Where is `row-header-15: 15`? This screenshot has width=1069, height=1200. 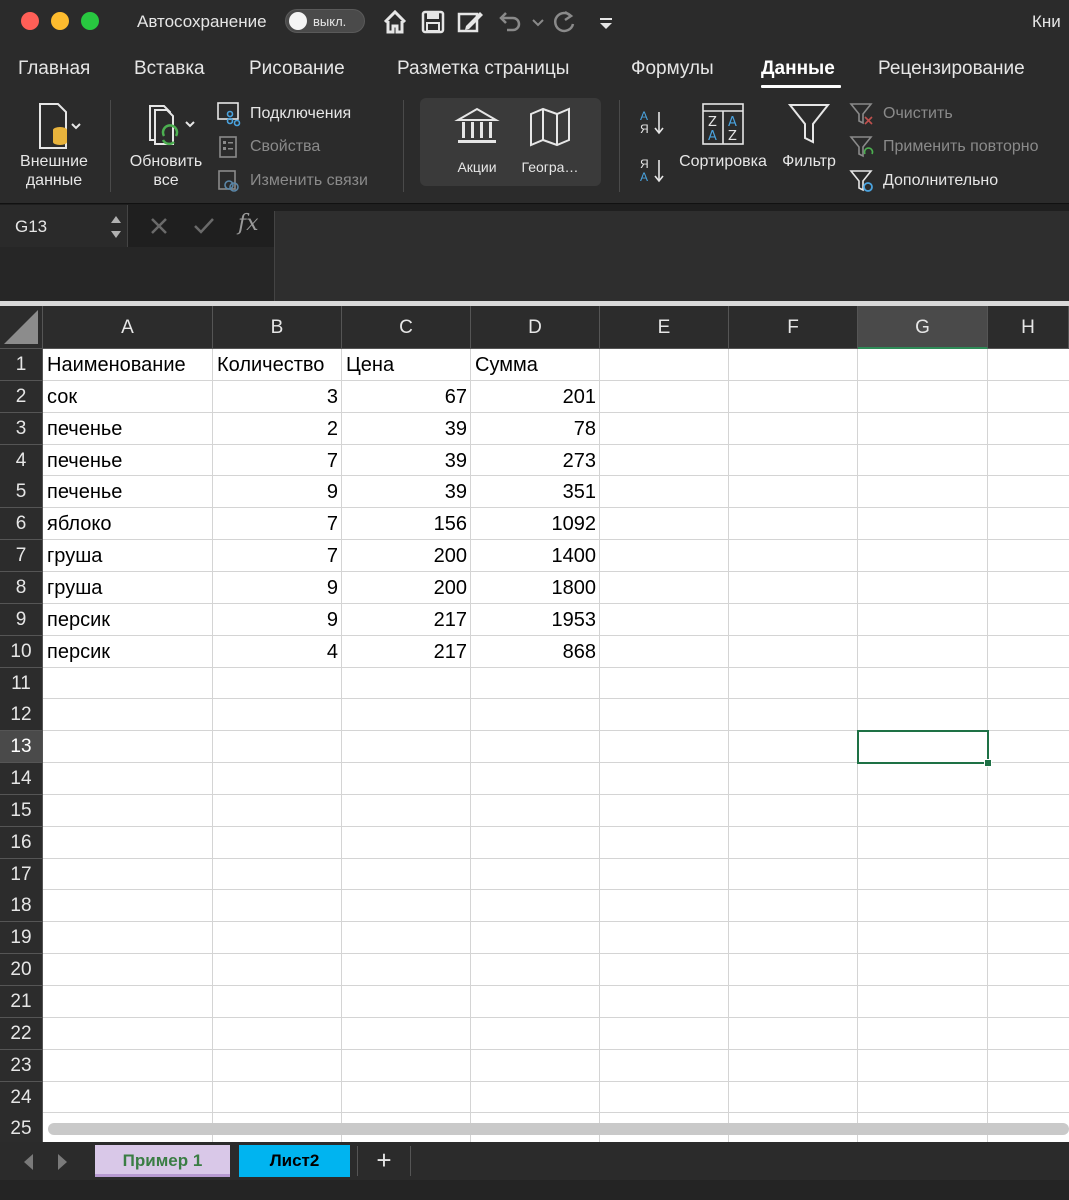 row-header-15: 15 is located at coordinates (21, 810).